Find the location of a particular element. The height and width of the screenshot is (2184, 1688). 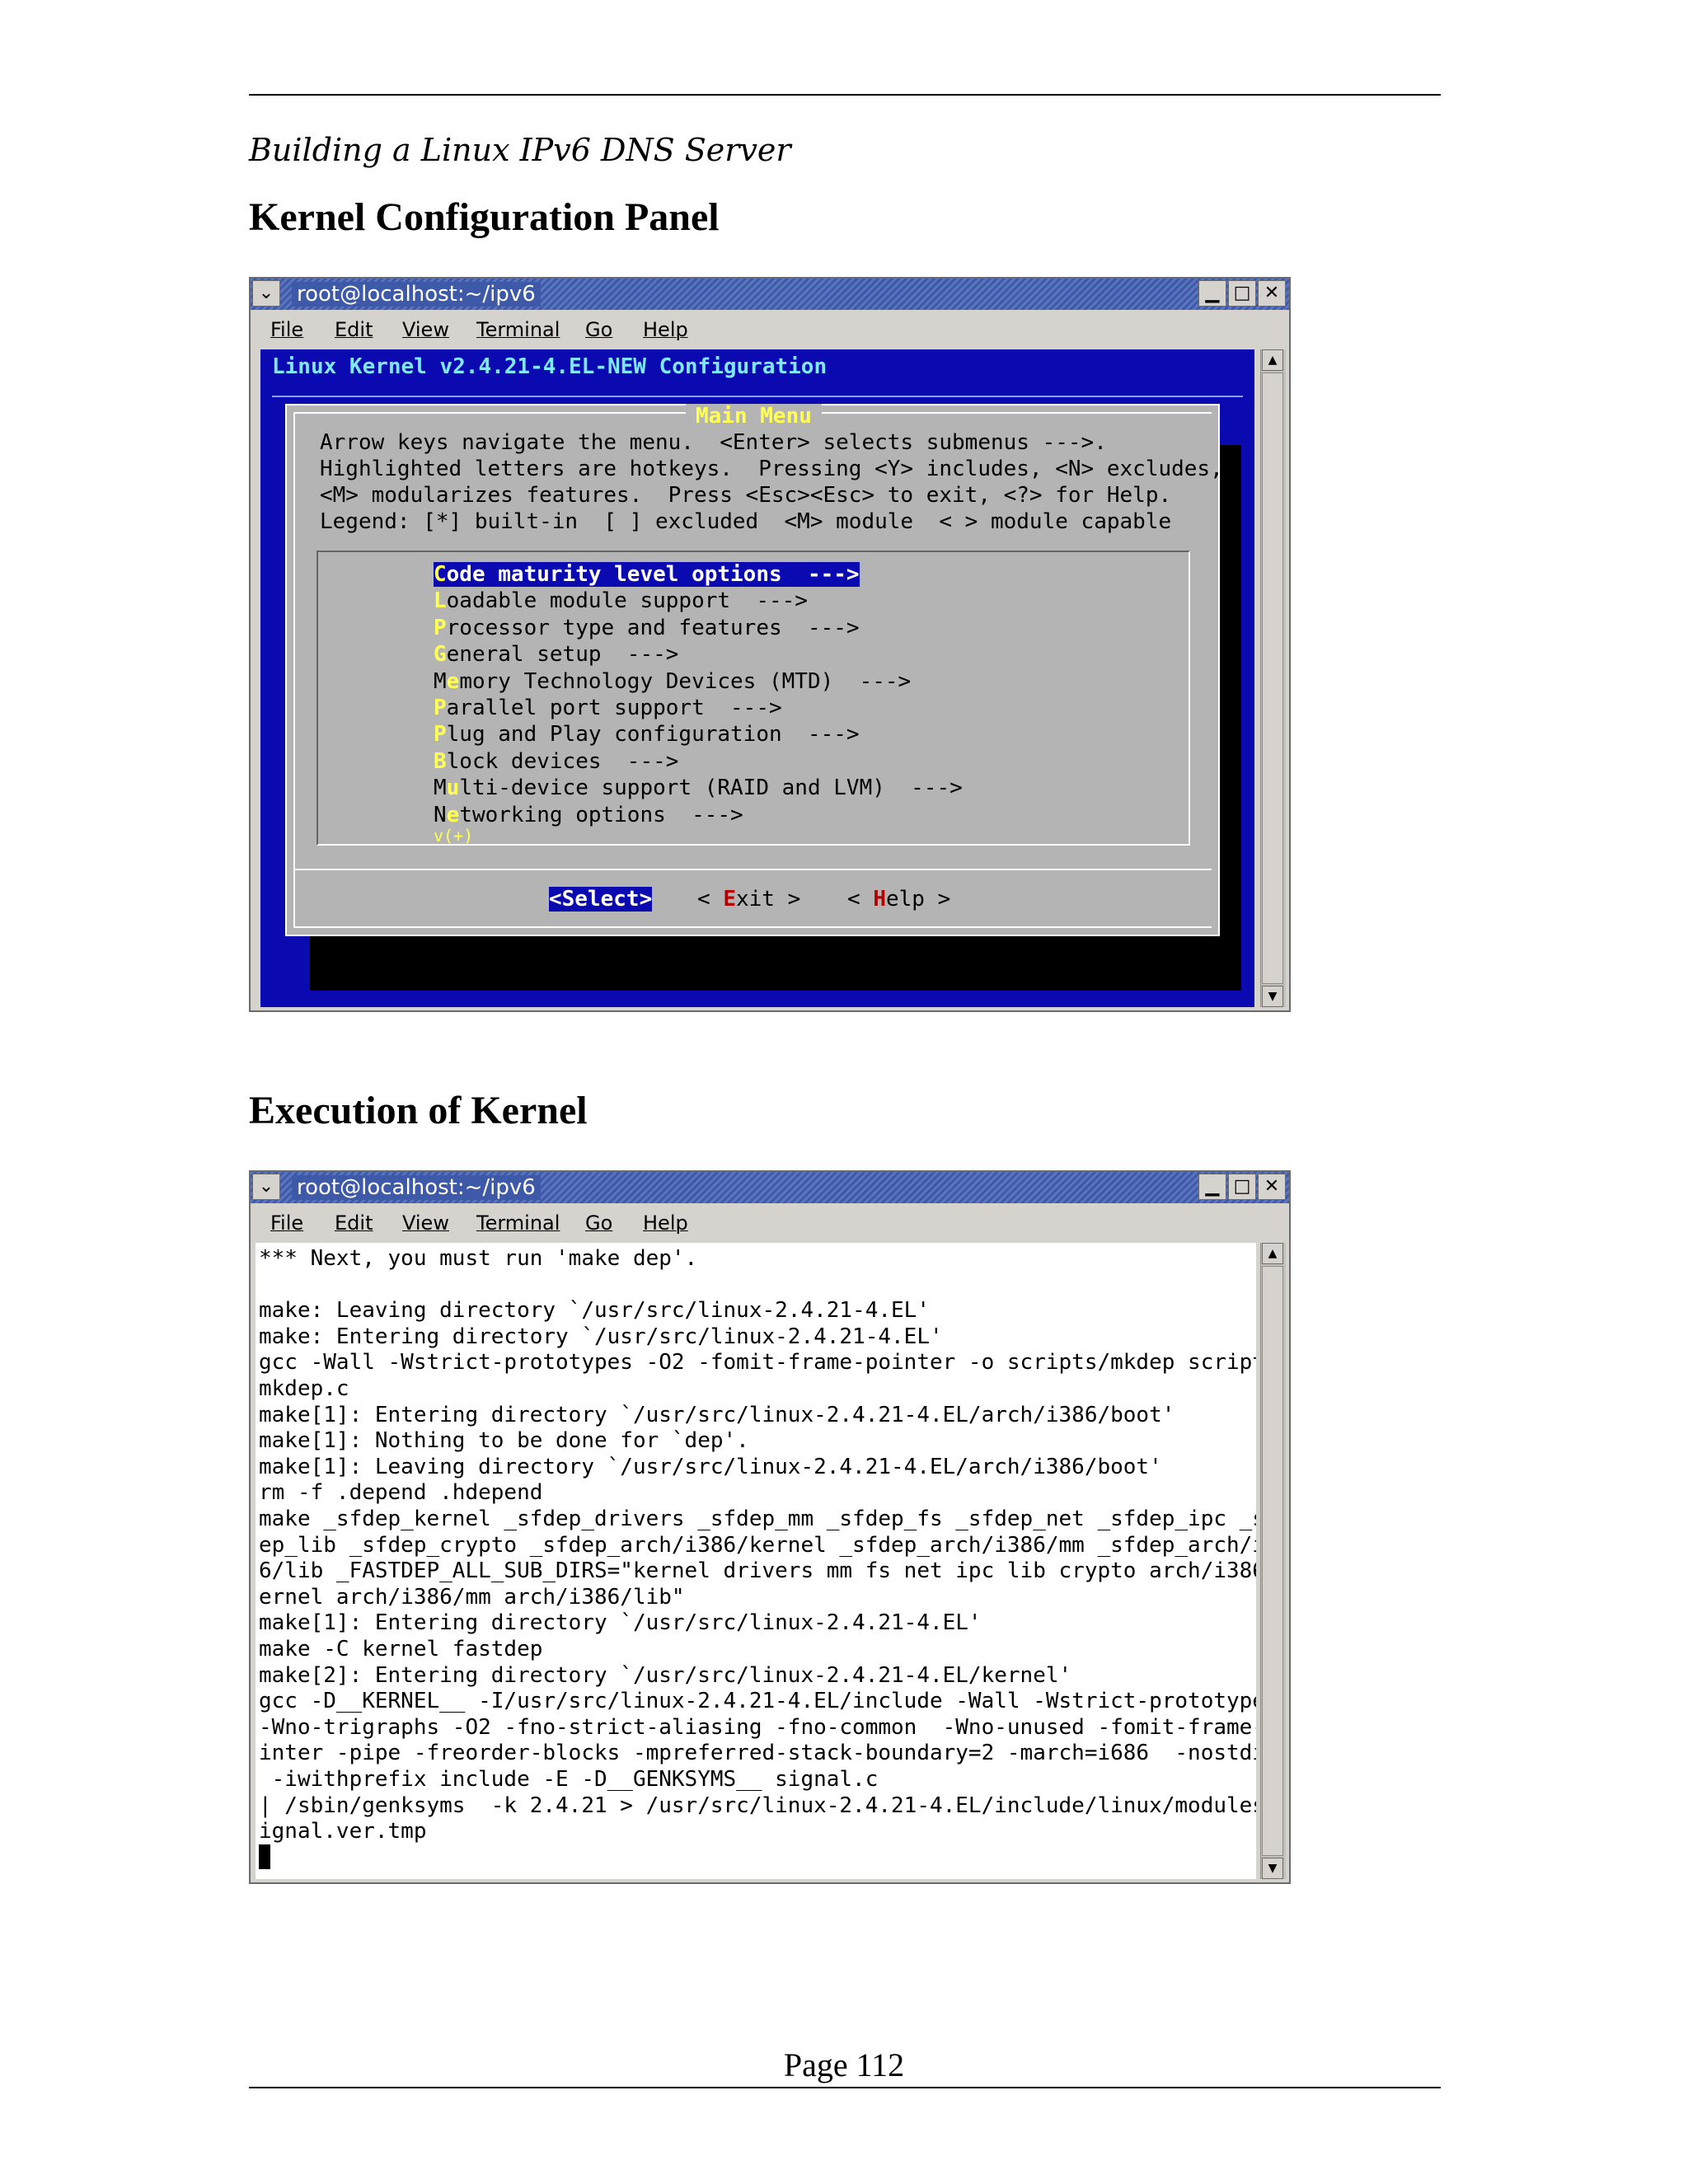

terminal-line: ernel arch/i386/mm arch/i386/lib" is located at coordinates (472, 1597).